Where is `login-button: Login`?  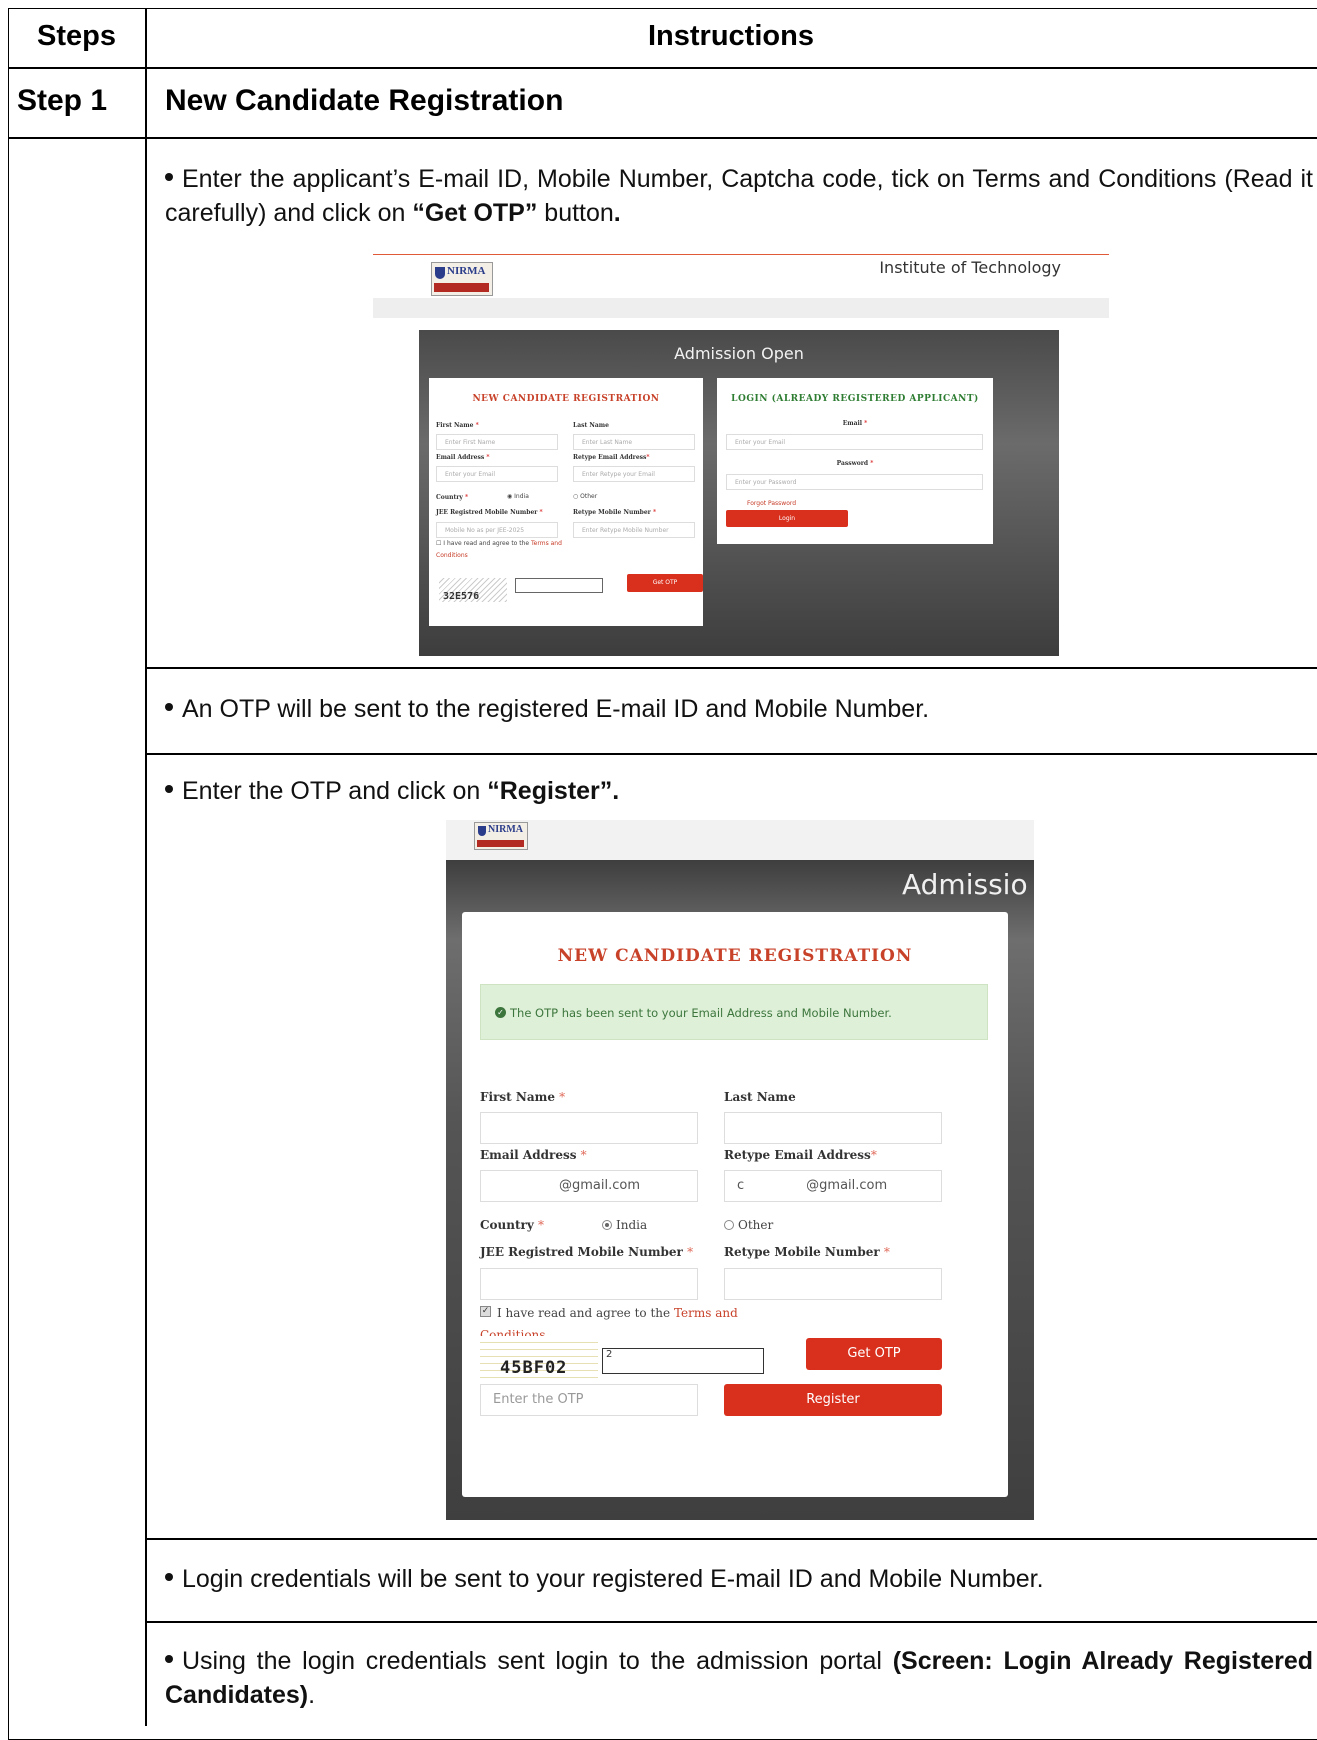 login-button: Login is located at coordinates (787, 518).